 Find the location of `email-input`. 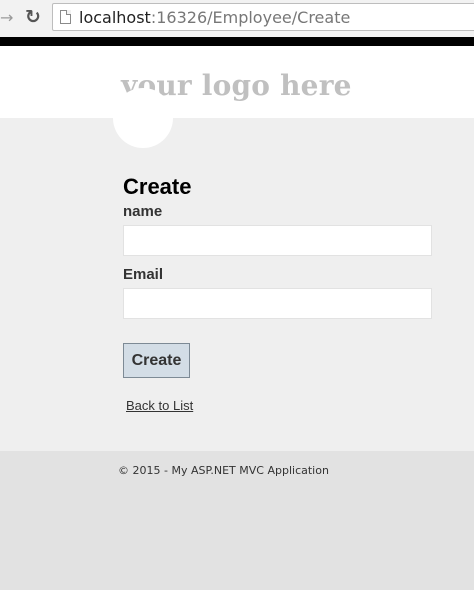

email-input is located at coordinates (277, 303).